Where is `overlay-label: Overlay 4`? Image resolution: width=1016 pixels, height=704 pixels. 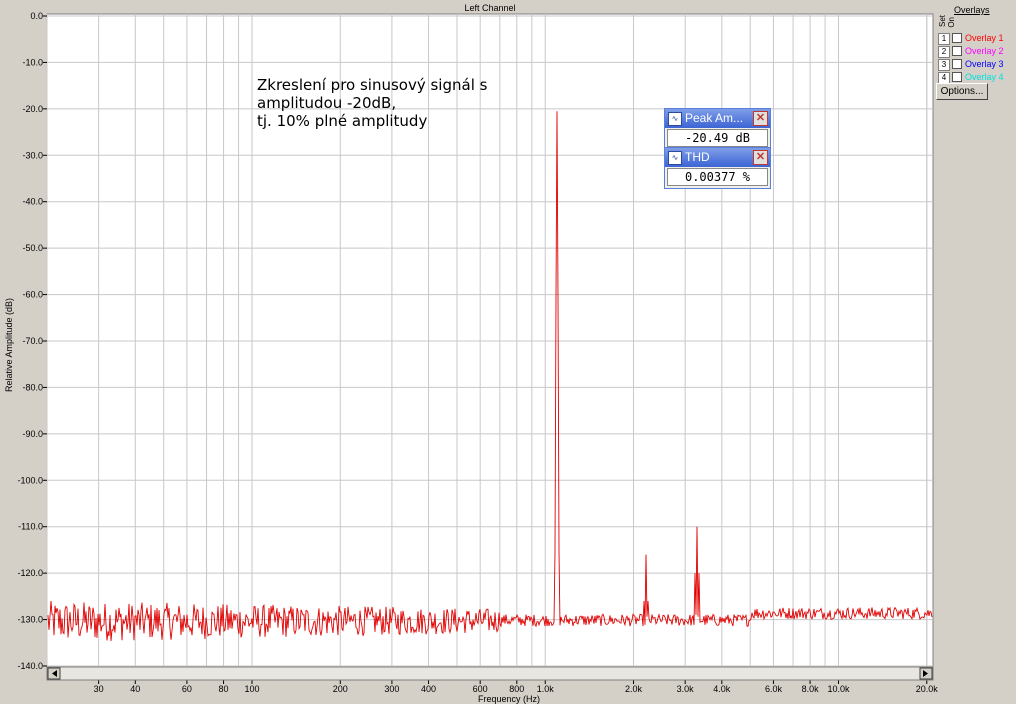
overlay-label: Overlay 4 is located at coordinates (984, 77).